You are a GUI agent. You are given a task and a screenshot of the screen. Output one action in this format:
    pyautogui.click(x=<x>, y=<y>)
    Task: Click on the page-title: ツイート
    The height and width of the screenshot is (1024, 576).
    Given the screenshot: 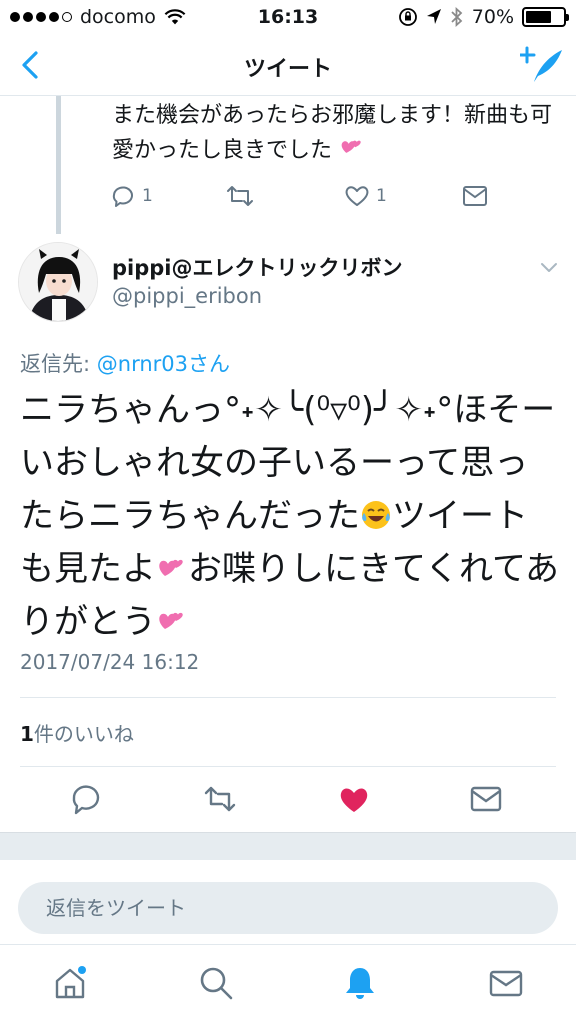 What is the action you would take?
    pyautogui.click(x=287, y=69)
    